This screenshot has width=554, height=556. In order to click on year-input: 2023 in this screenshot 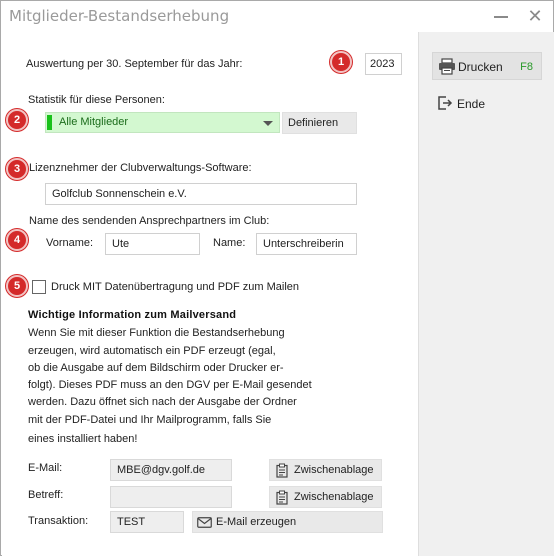, I will do `click(383, 64)`.